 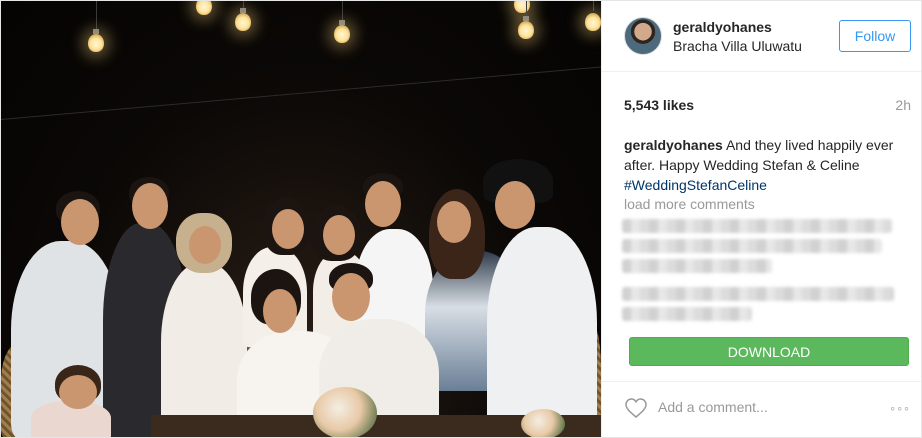 What do you see at coordinates (695, 185) in the screenshot?
I see `hashtag-link: #WeddingStefanCeline` at bounding box center [695, 185].